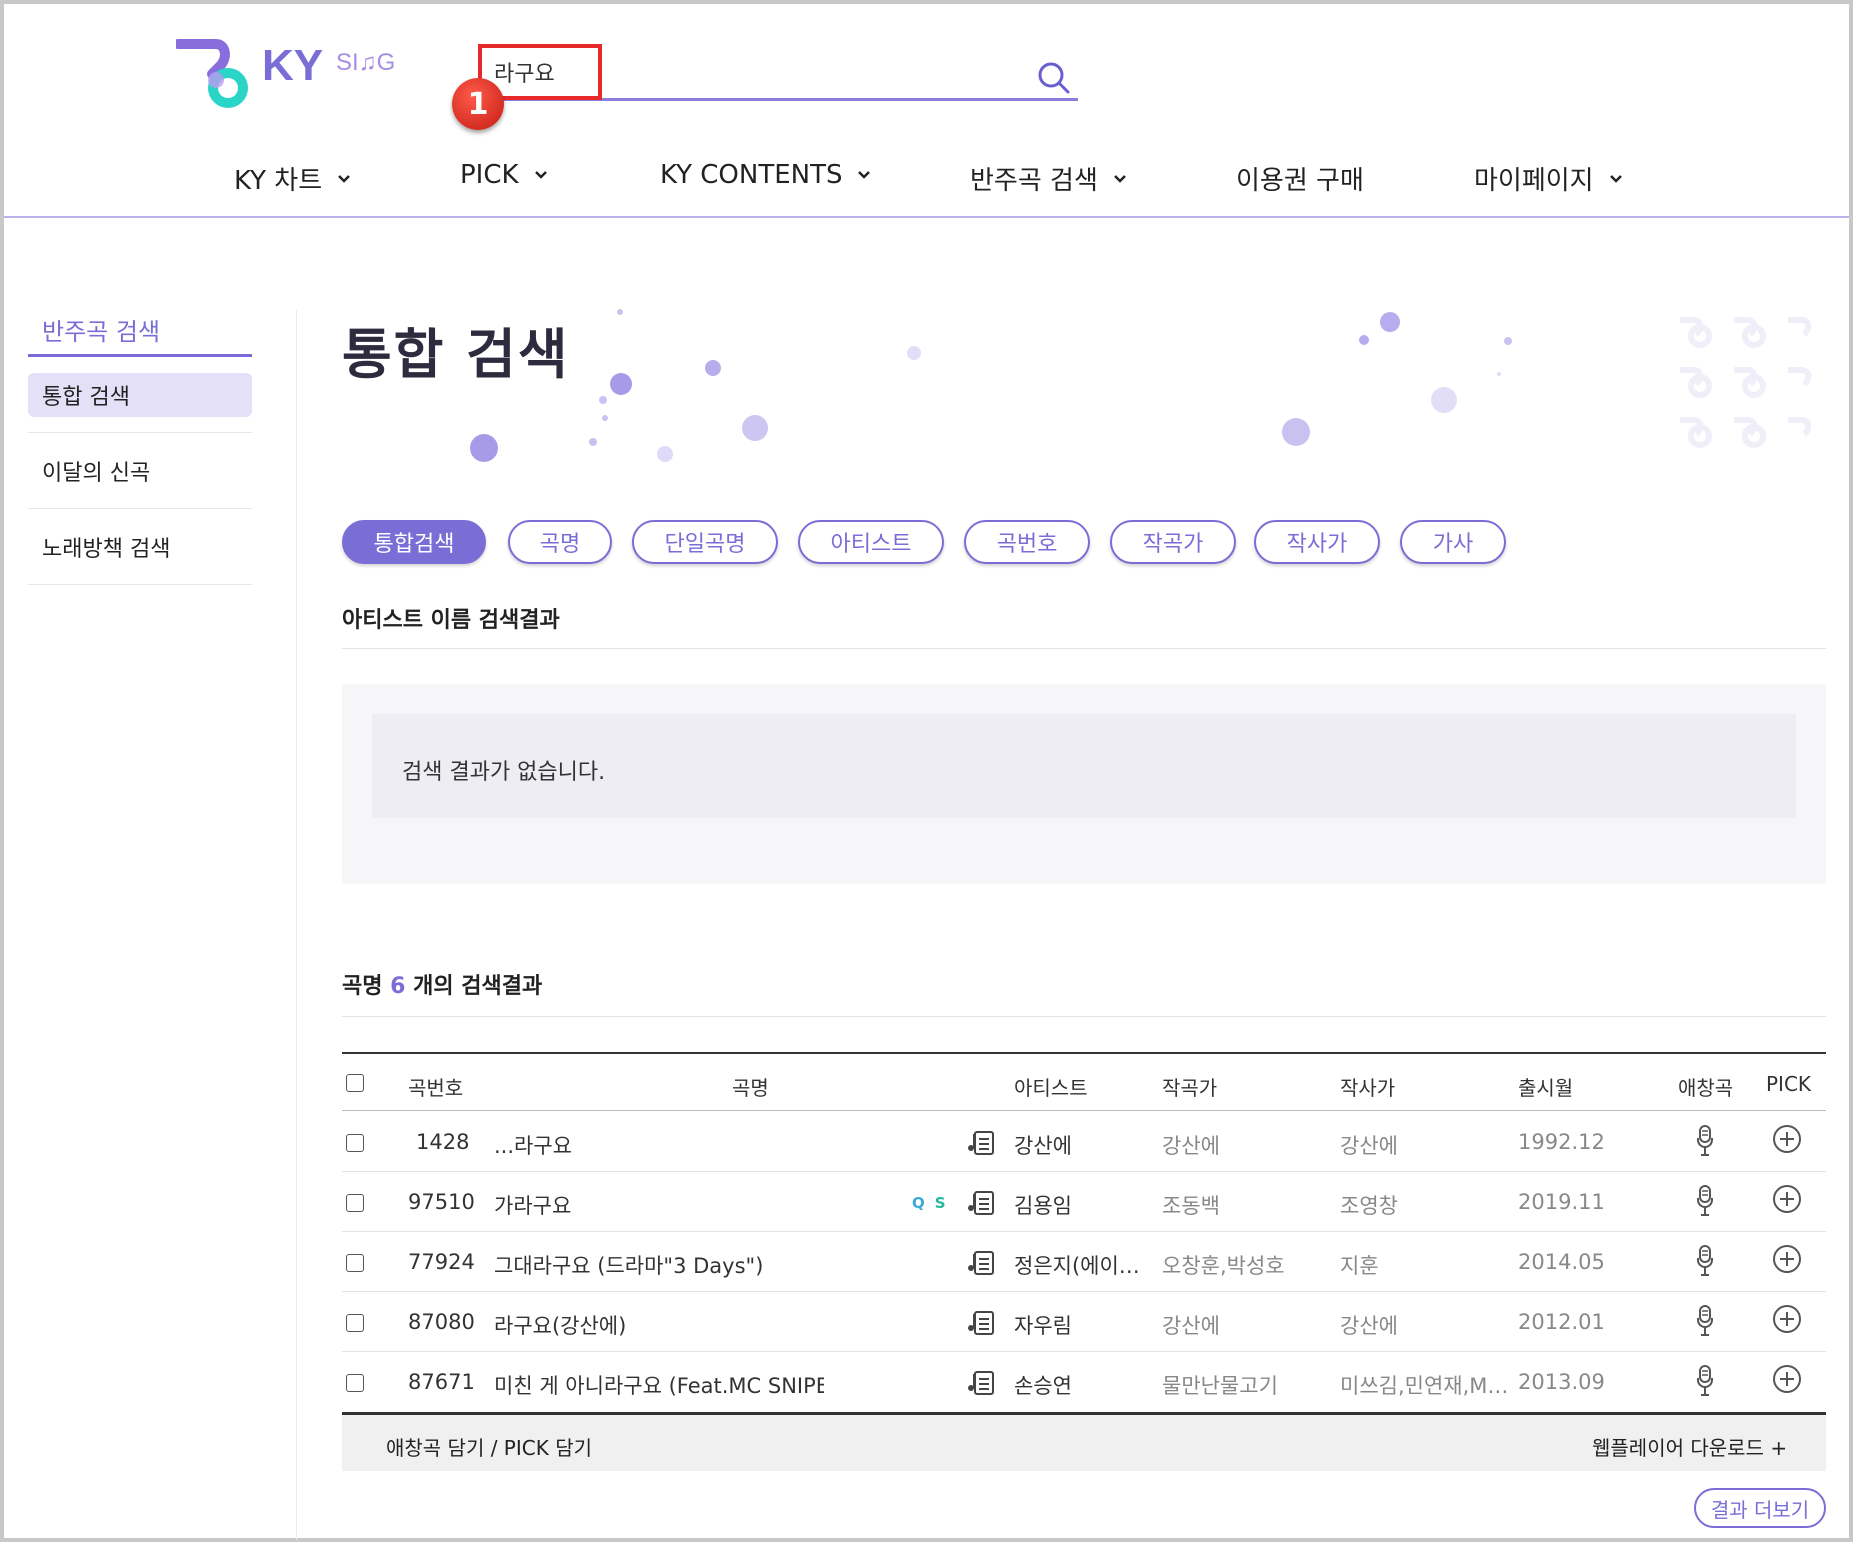 This screenshot has height=1542, width=1853. I want to click on tab-single-title: 단일곡명, so click(705, 542).